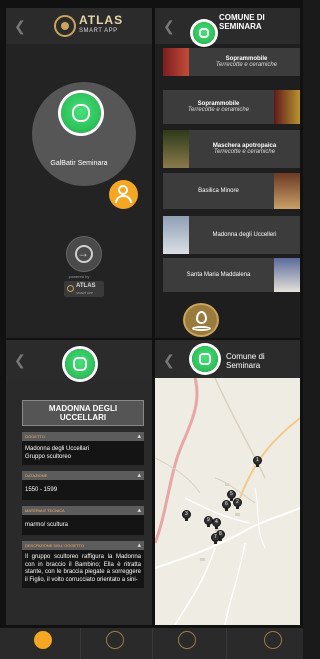 Image resolution: width=320 pixels, height=659 pixels. I want to click on section-line: Madonna degli Uccellari, so click(57, 449).